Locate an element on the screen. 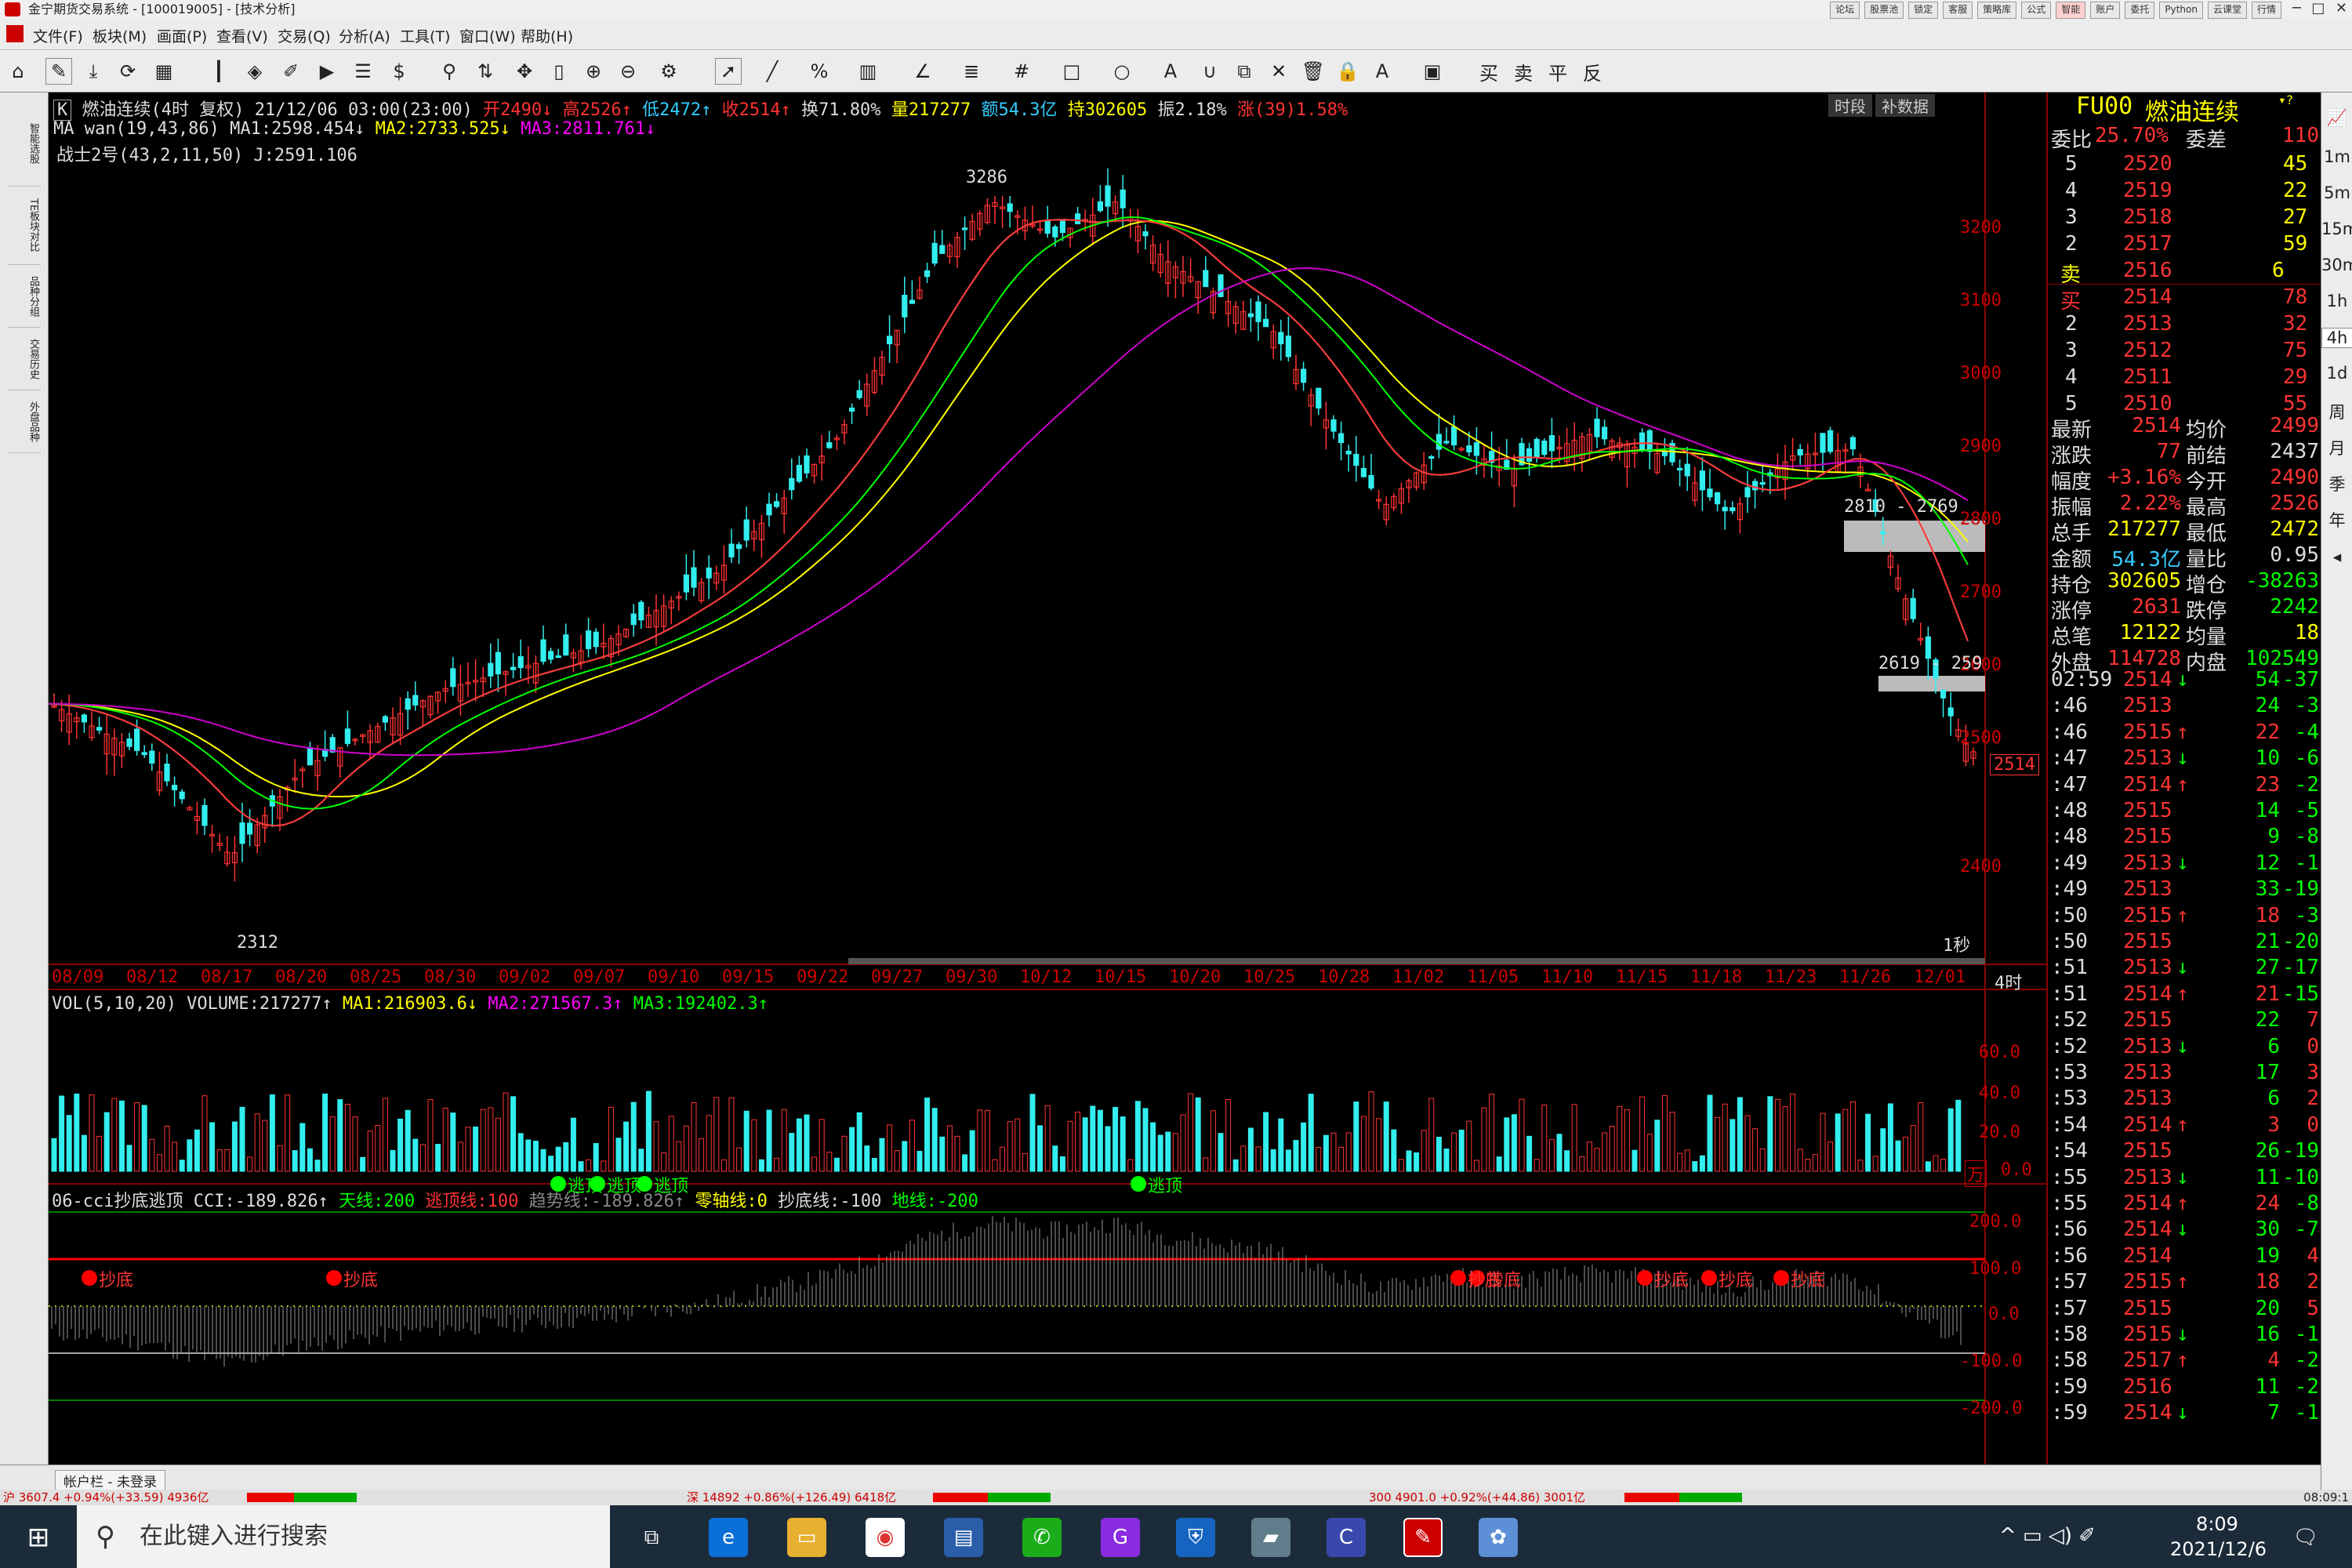  sell-icon: 卖 is located at coordinates (1523, 71).